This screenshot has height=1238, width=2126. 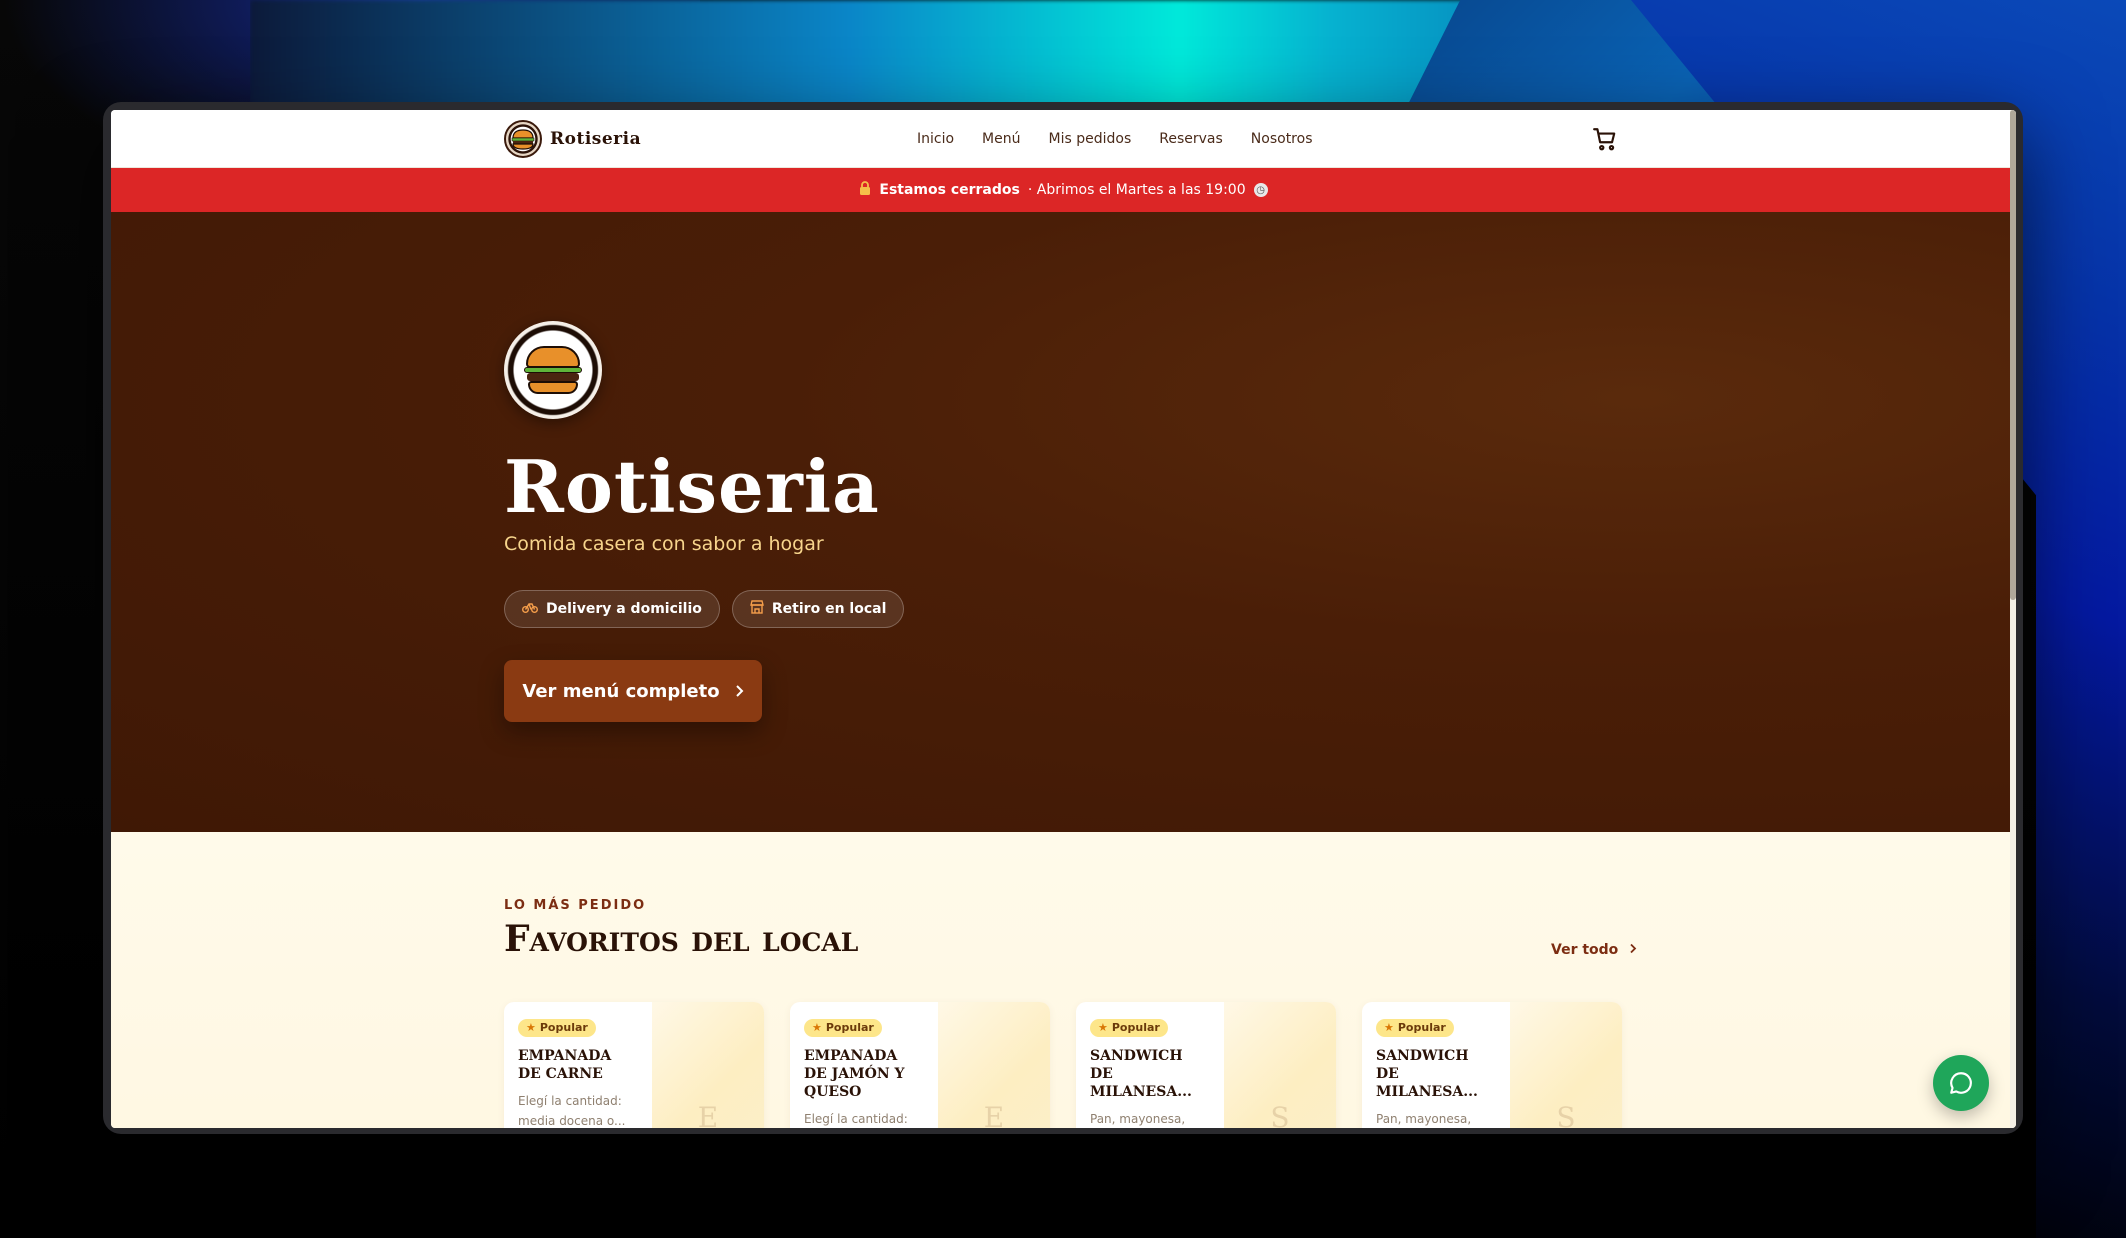 What do you see at coordinates (757, 609) in the screenshot?
I see `store-icon` at bounding box center [757, 609].